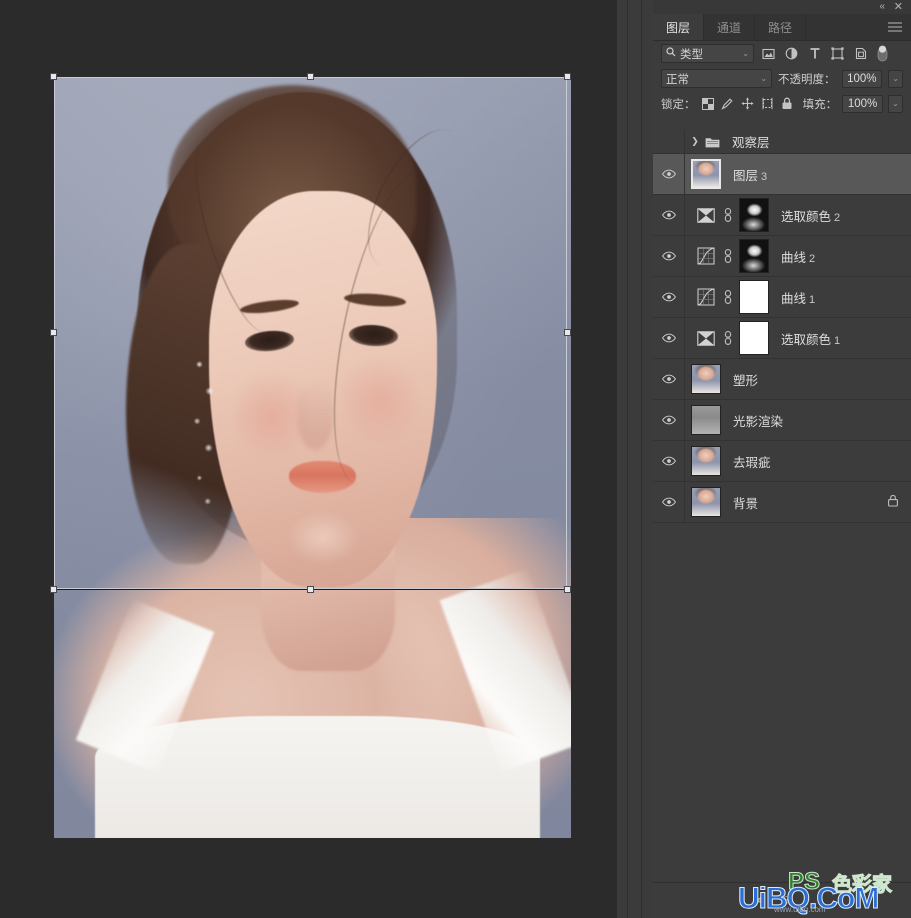 This screenshot has height=918, width=911. I want to click on filter-shape-icon, so click(837, 53).